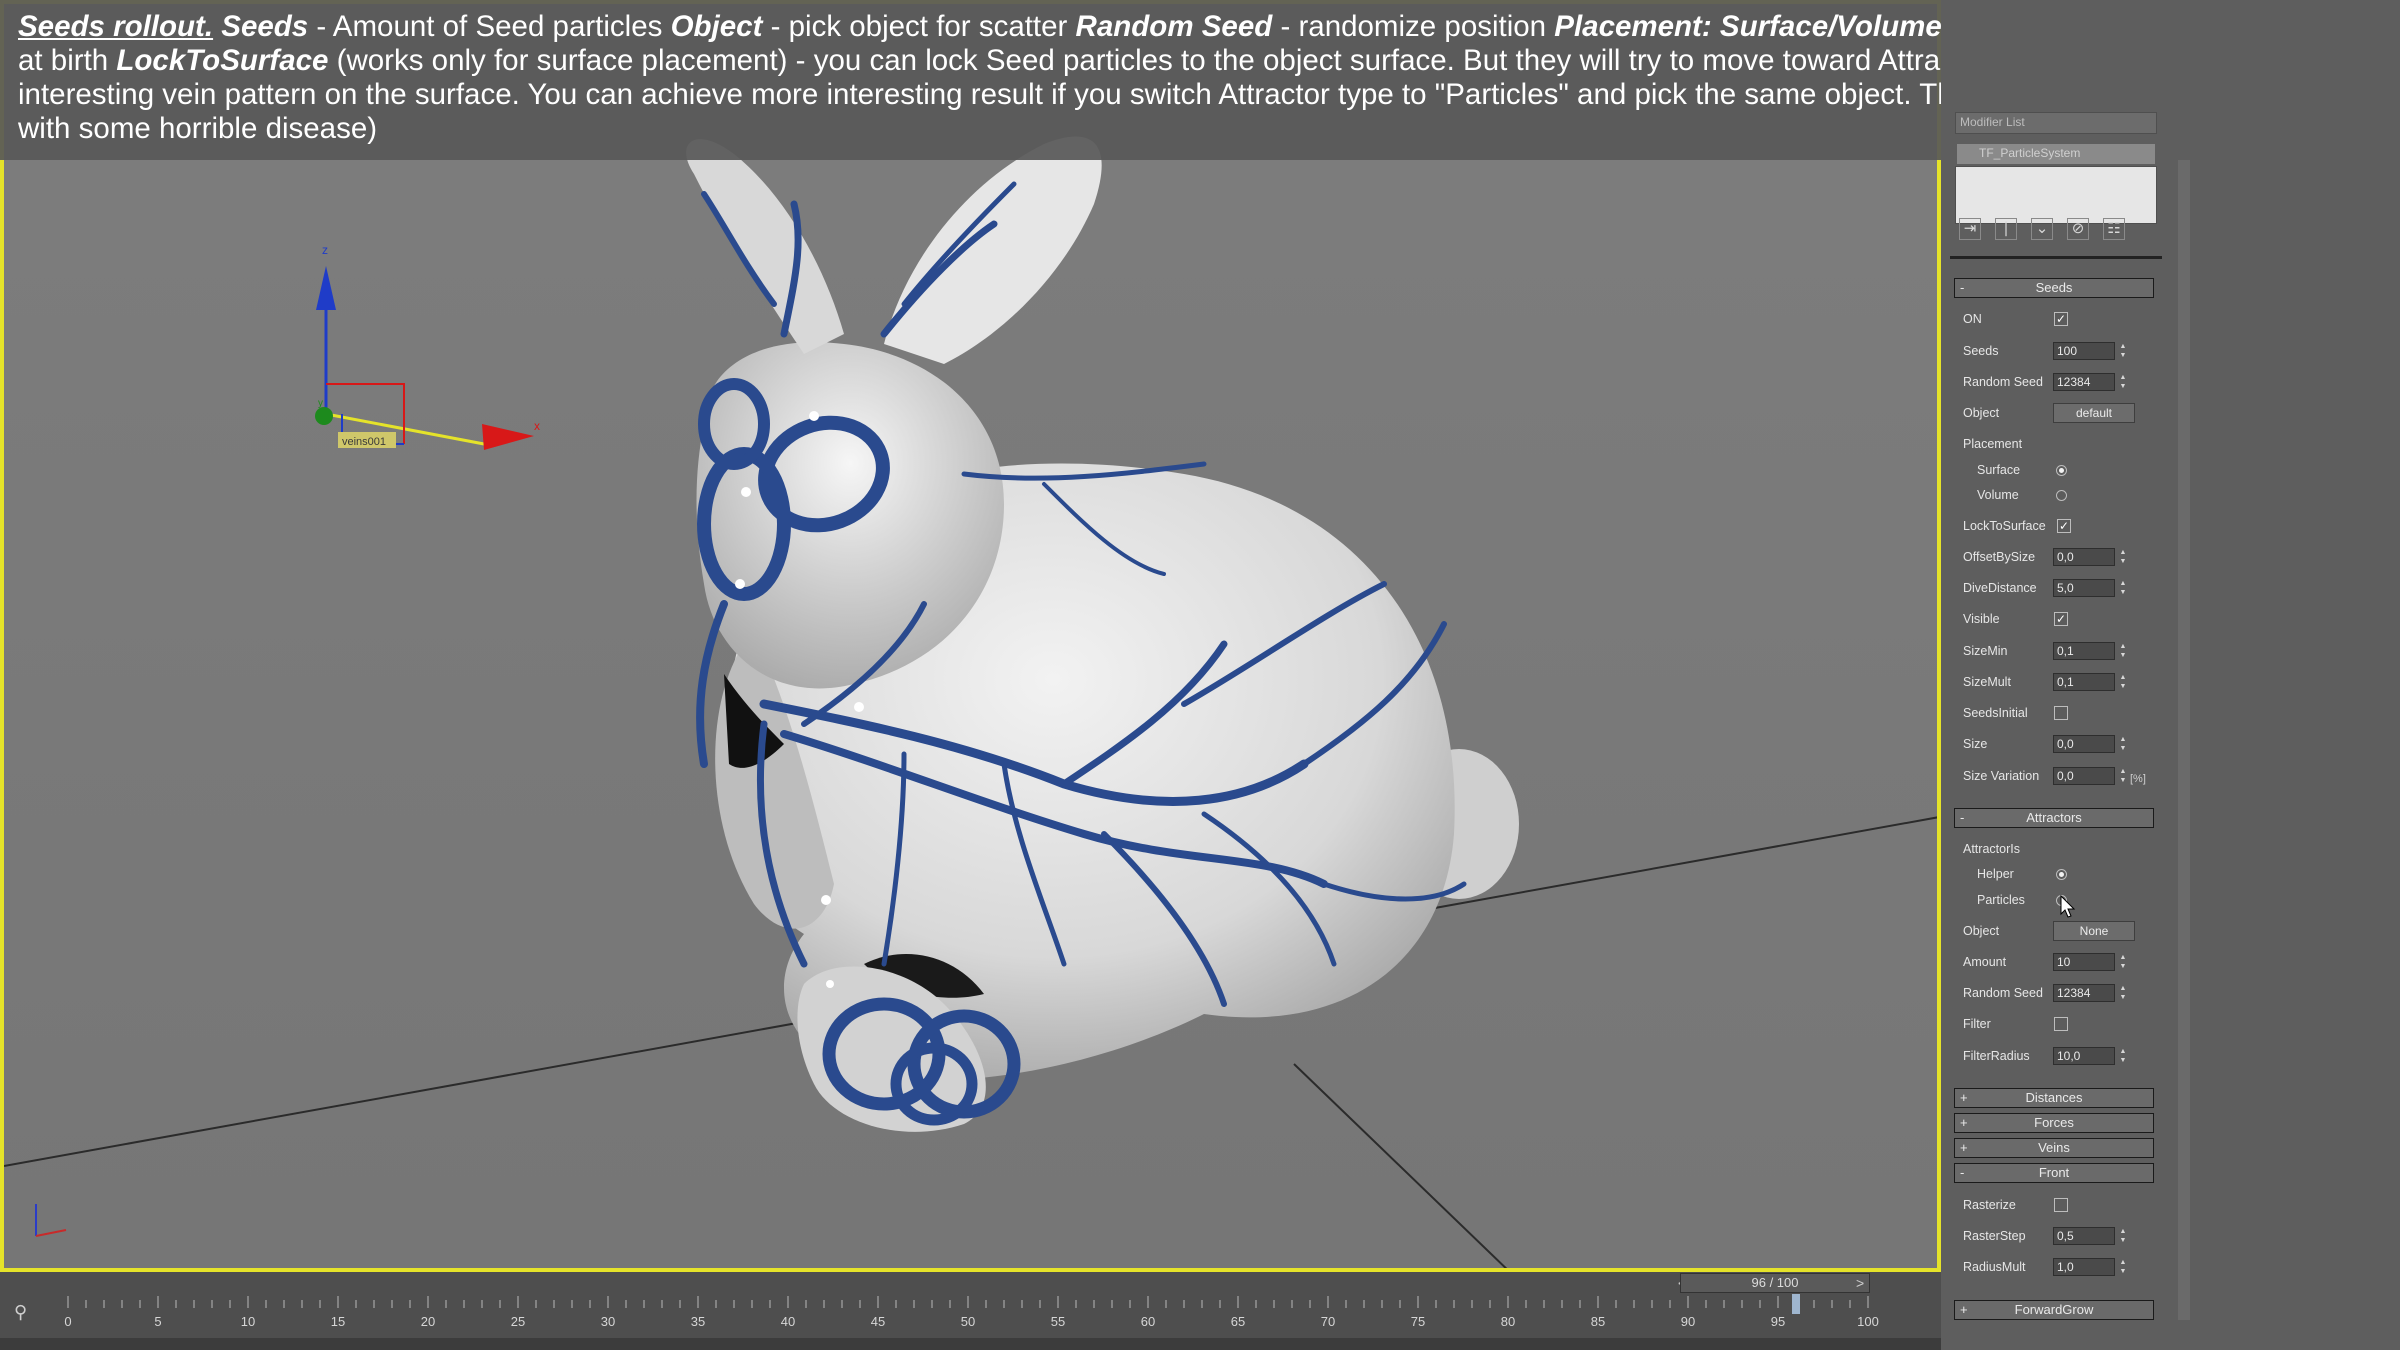 The height and width of the screenshot is (1350, 2400). I want to click on seeds-count-row: Seeds 100 ▲ ▼, so click(2063, 351).